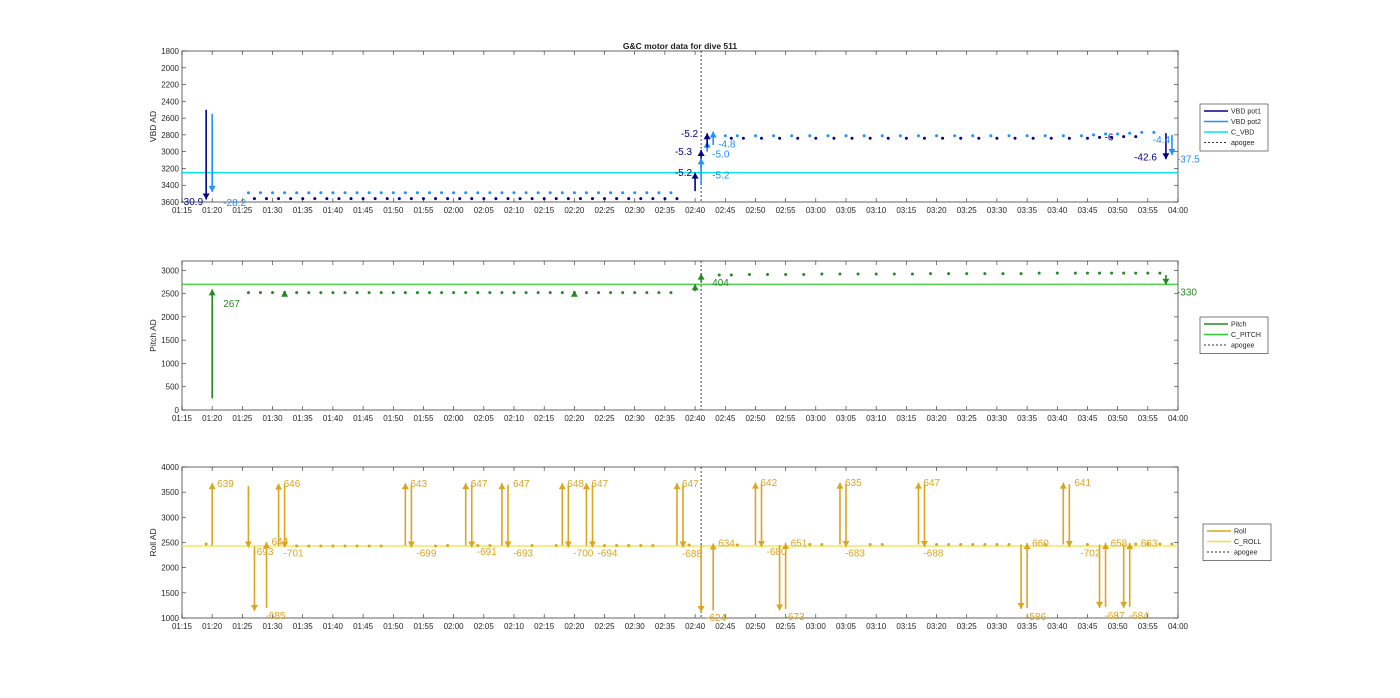 This screenshot has height=698, width=1400. What do you see at coordinates (170, 185) in the screenshot?
I see `y-tick-label: 3400` at bounding box center [170, 185].